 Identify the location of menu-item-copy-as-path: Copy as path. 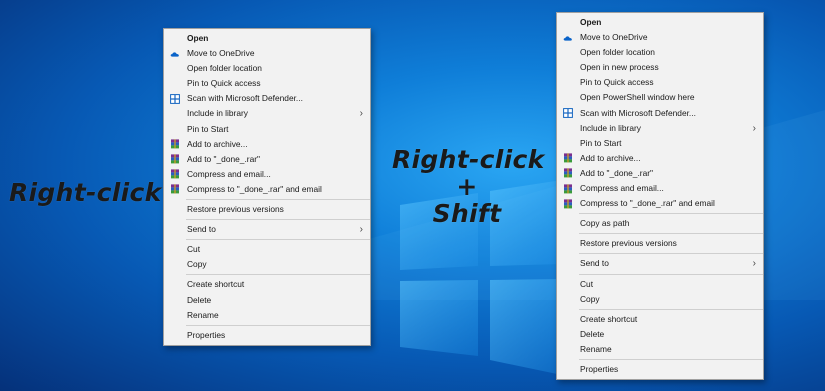
(660, 223).